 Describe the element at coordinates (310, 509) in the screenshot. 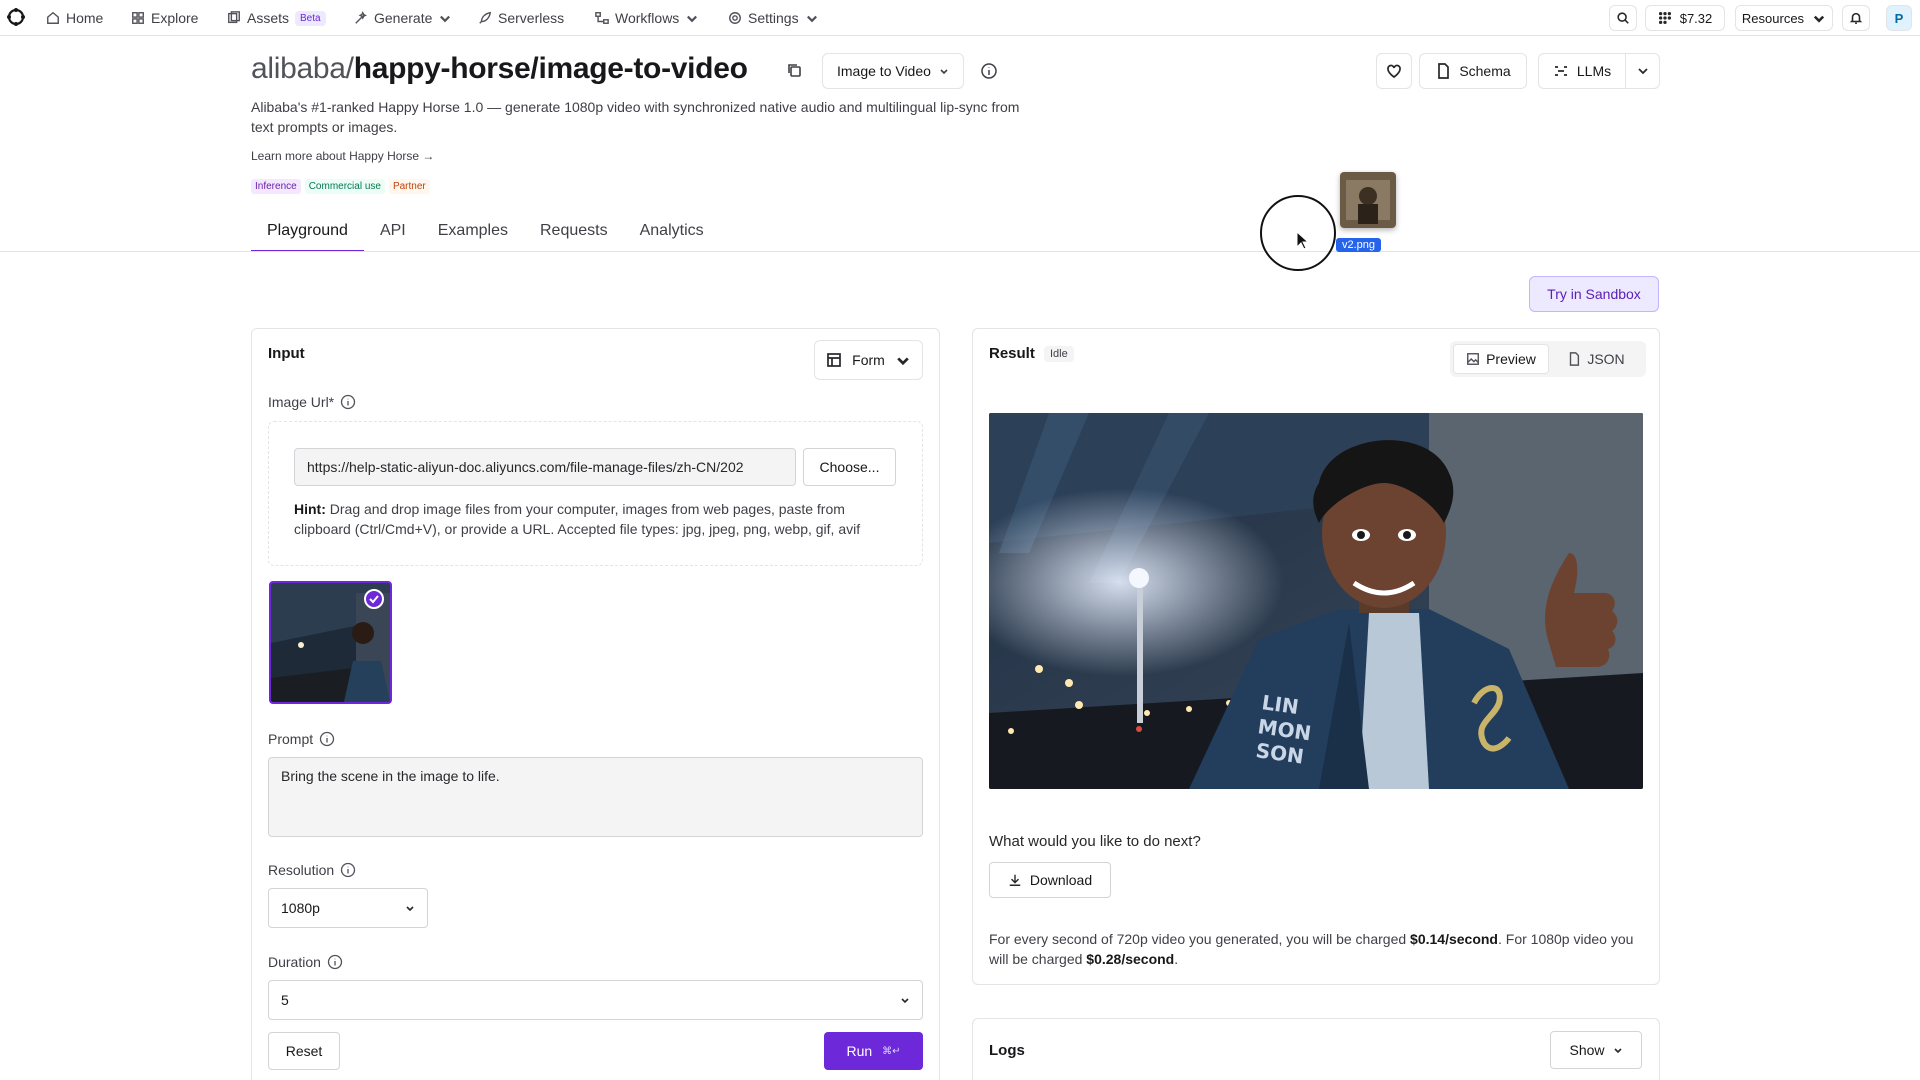

I see `hint-bold: Hint:` at that location.